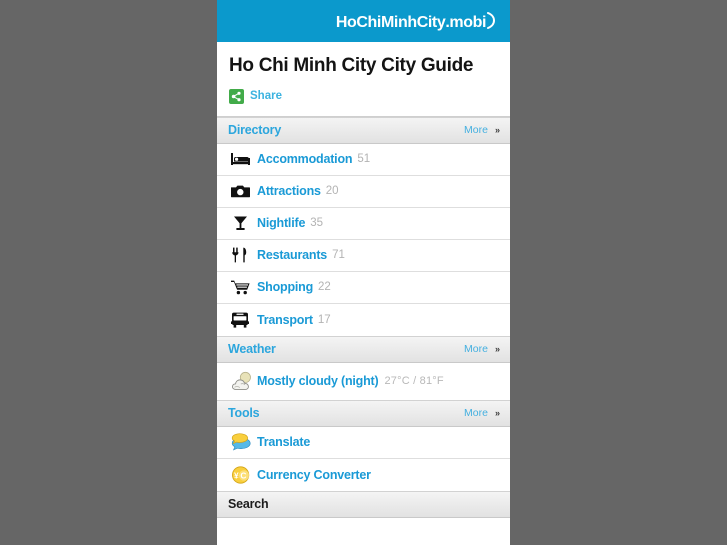 The height and width of the screenshot is (545, 727). I want to click on list-item-label: Shopping, so click(285, 287).